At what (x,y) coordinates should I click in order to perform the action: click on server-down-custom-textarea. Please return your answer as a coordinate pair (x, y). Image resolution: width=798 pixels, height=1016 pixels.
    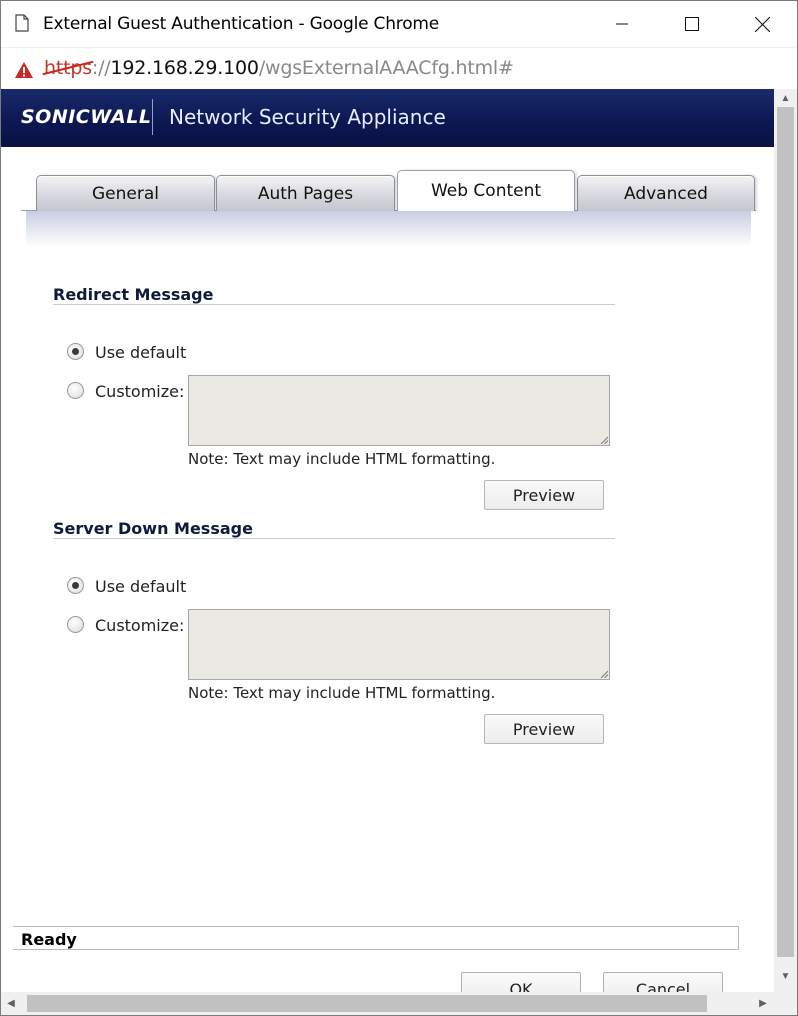
    Looking at the image, I should click on (399, 644).